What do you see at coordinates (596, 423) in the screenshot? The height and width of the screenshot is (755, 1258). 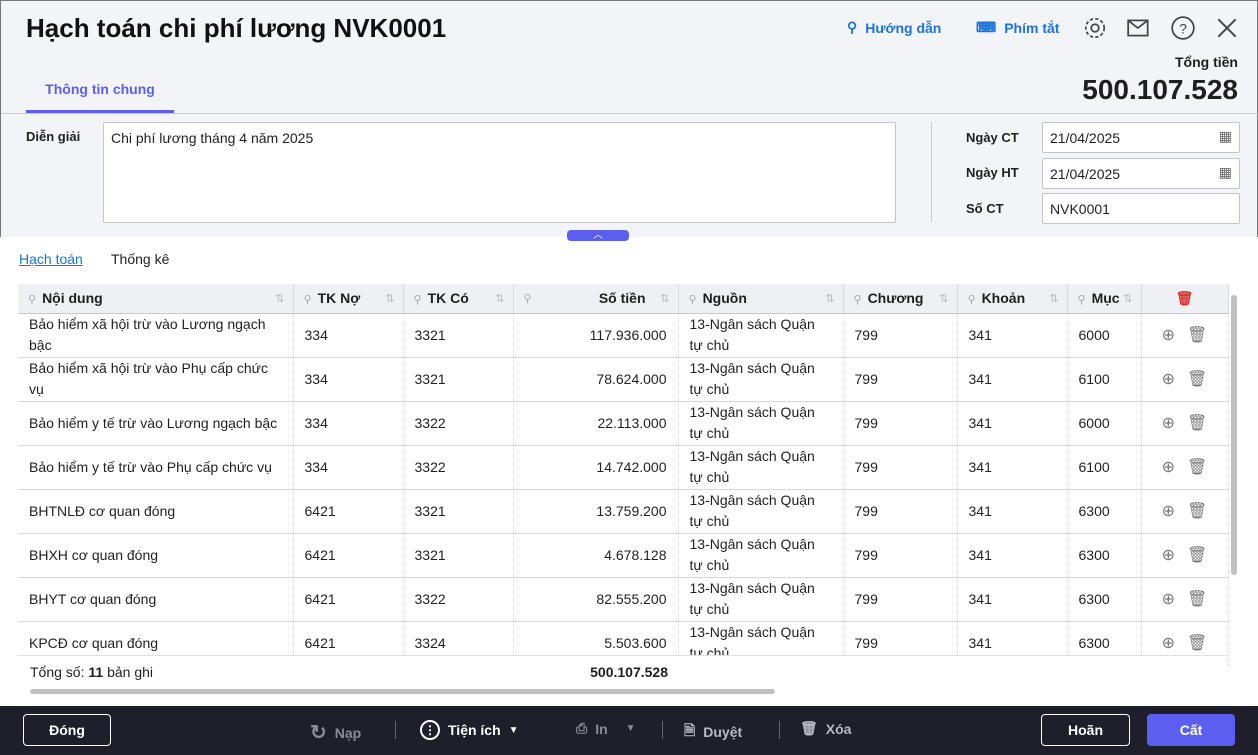 I see `cell-amount: 22.113.000` at bounding box center [596, 423].